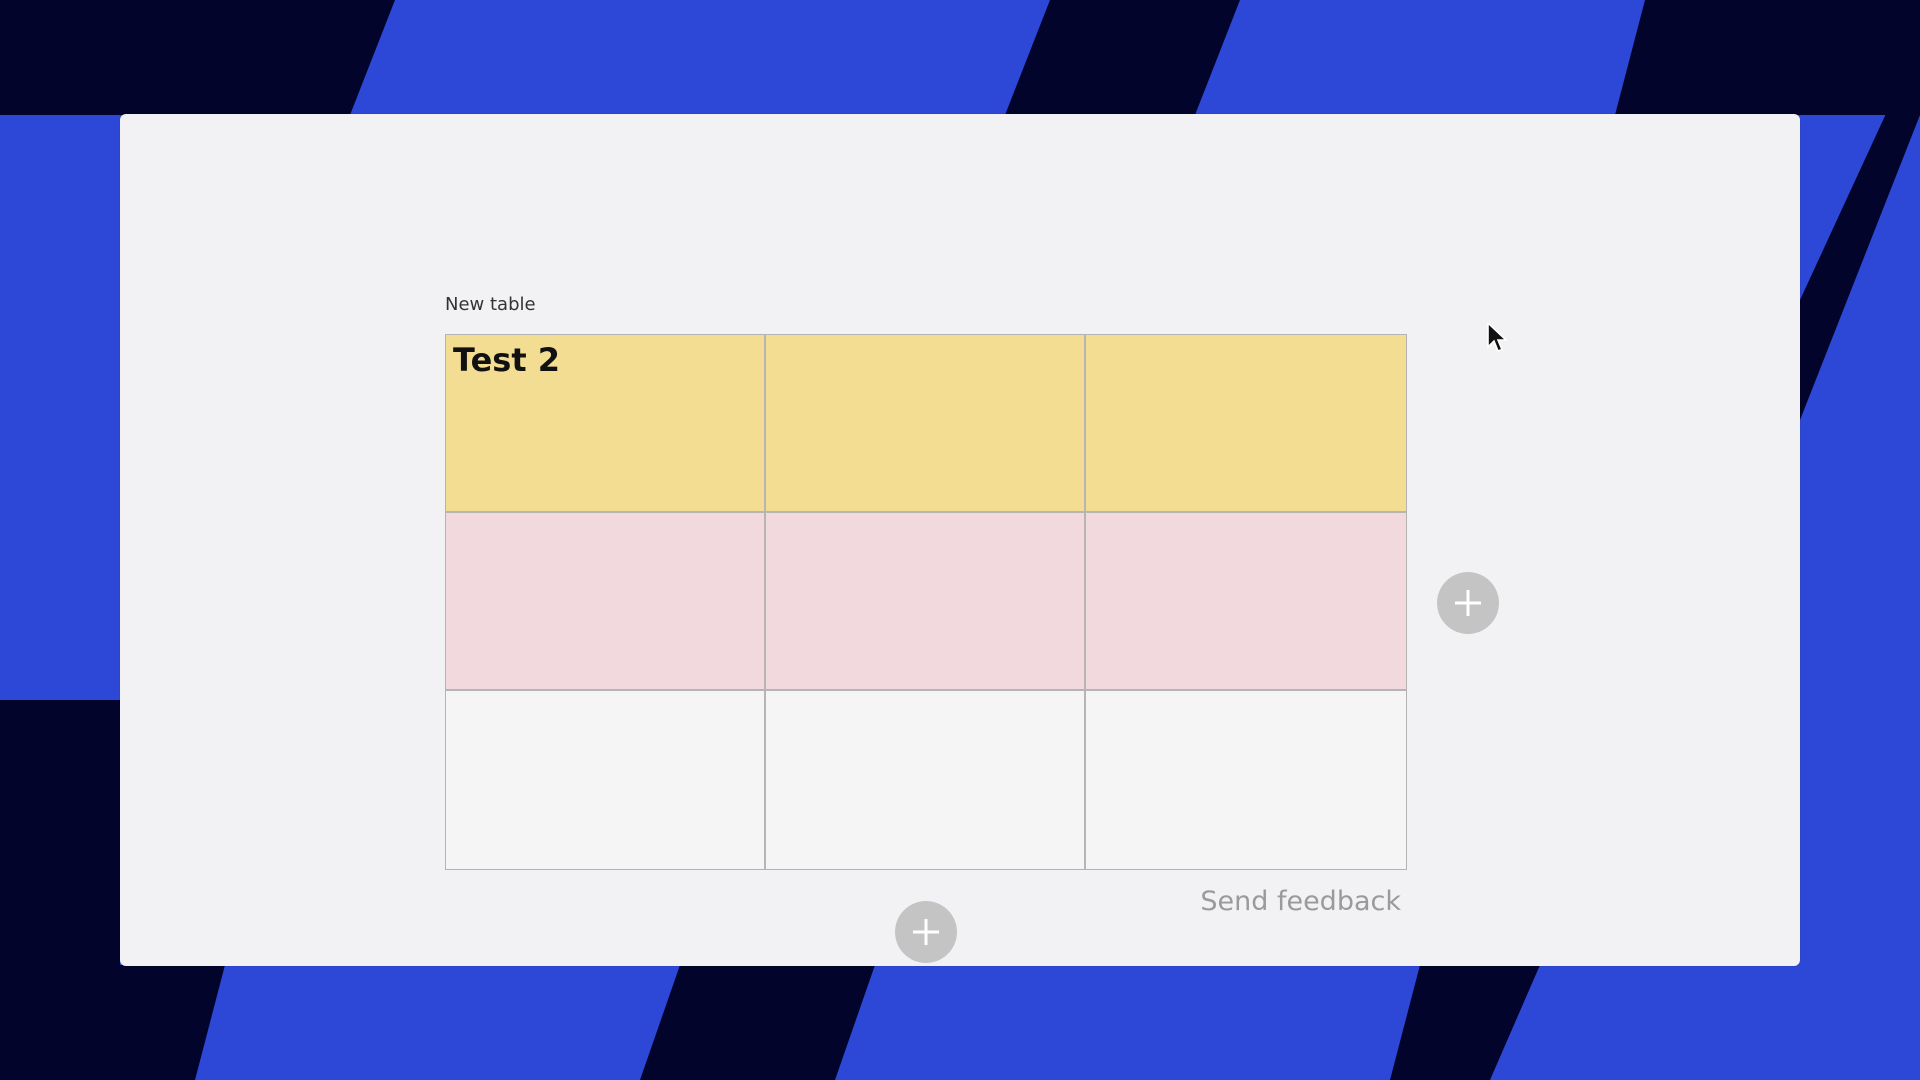 The height and width of the screenshot is (1080, 1920). I want to click on table-cell-r3-c3, so click(1246, 780).